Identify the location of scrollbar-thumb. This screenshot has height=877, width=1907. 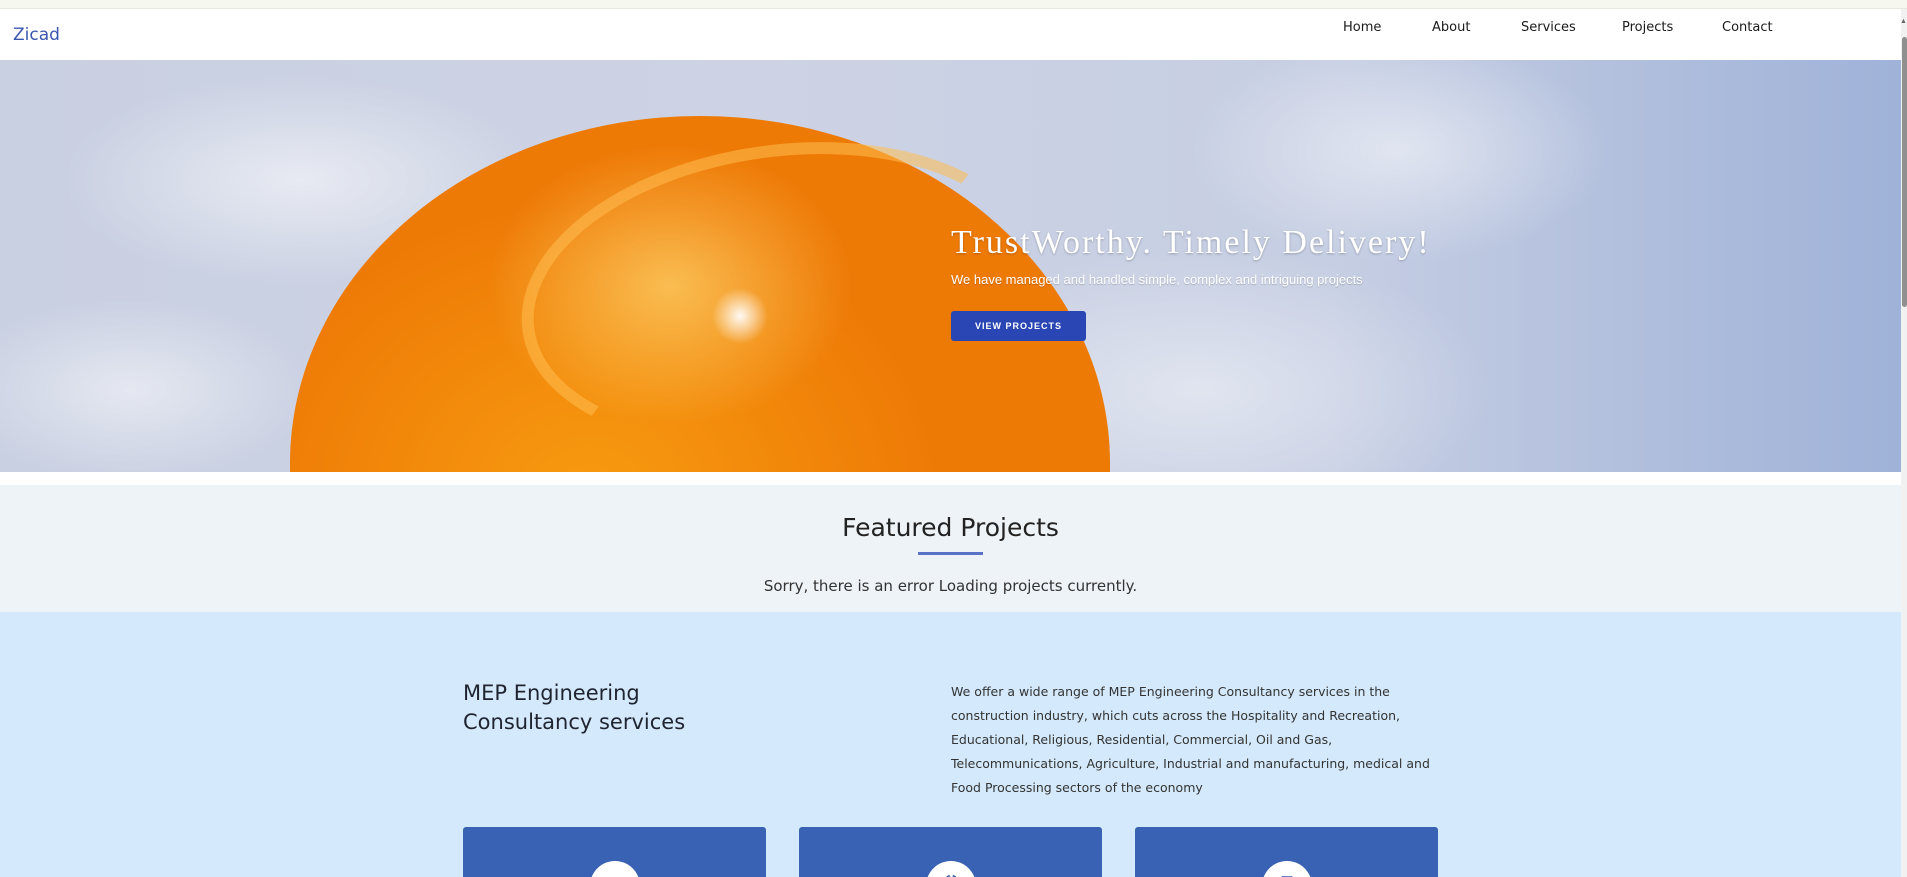
(1904, 172).